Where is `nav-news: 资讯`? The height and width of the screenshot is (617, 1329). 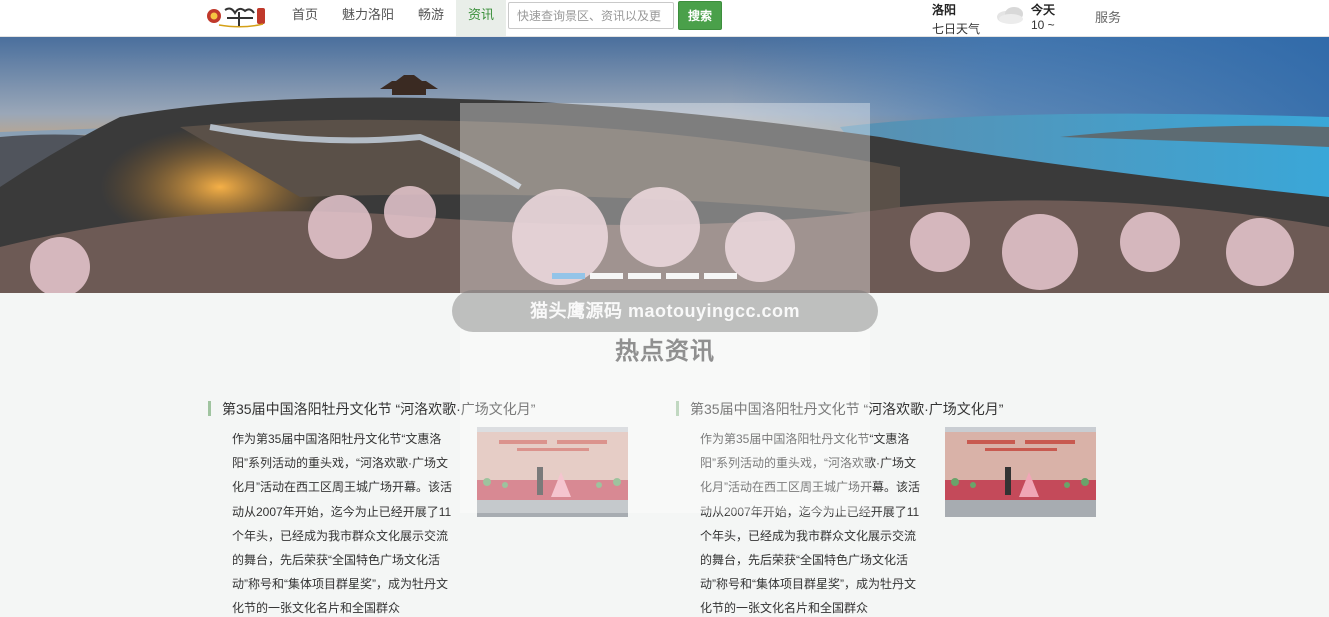
nav-news: 资讯 is located at coordinates (481, 18).